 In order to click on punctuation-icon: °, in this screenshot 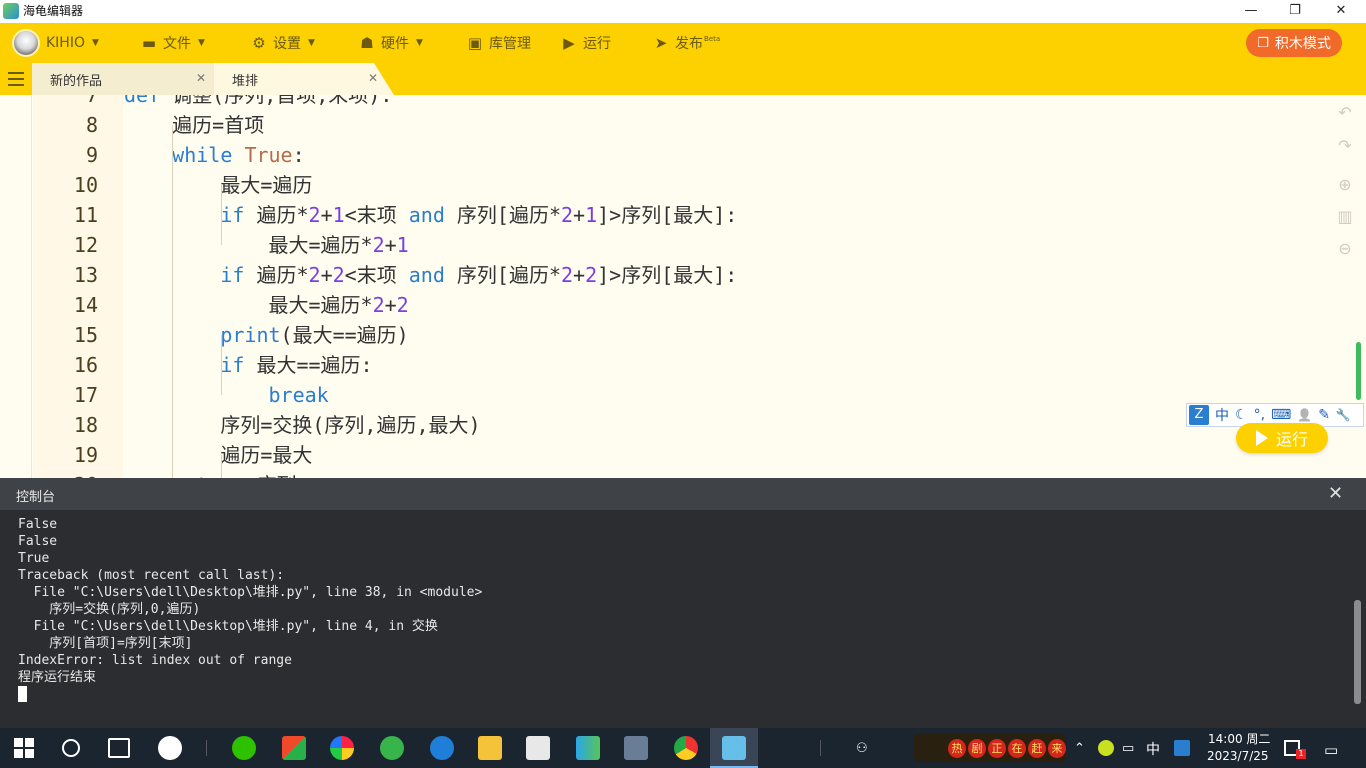, I will do `click(1259, 415)`.